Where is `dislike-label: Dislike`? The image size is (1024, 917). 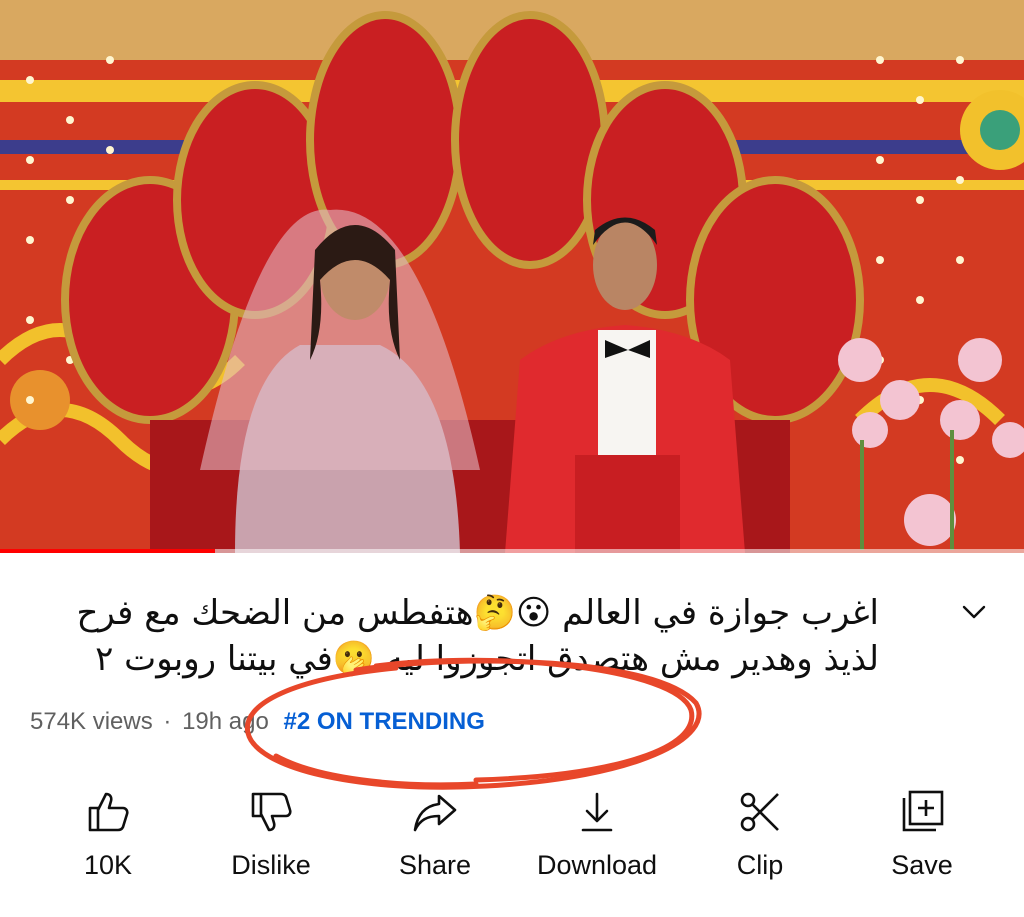 dislike-label: Dislike is located at coordinates (271, 865).